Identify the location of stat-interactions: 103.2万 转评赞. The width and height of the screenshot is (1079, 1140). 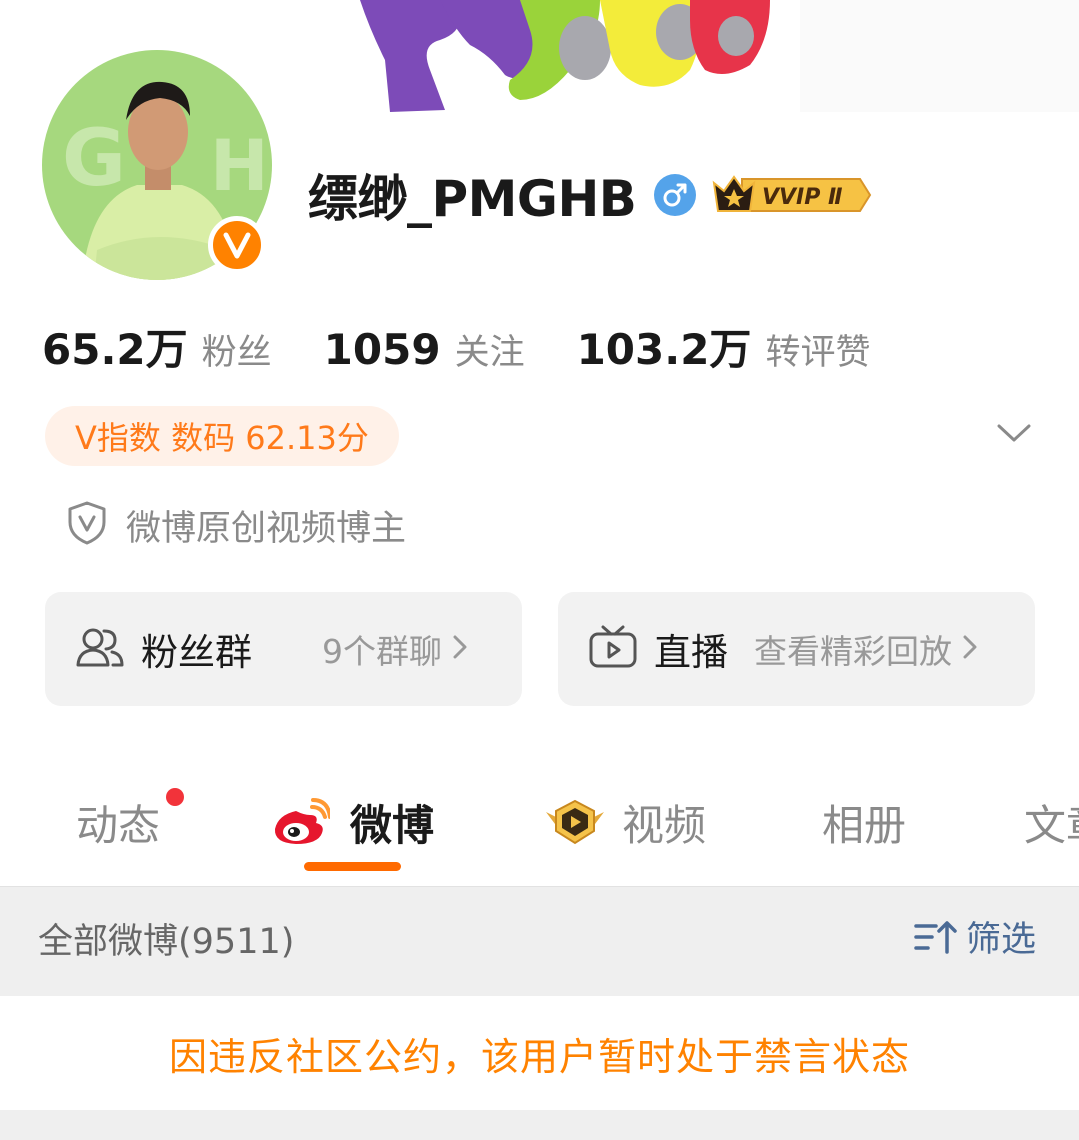
(724, 346).